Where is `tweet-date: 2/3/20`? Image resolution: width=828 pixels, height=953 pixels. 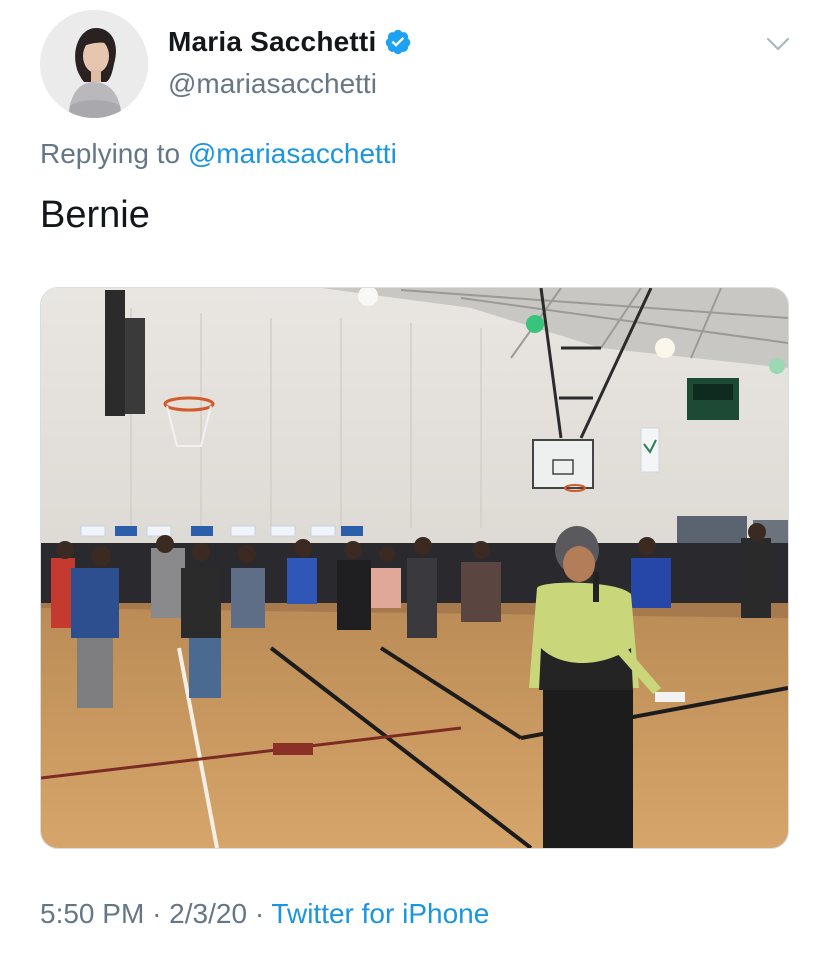 tweet-date: 2/3/20 is located at coordinates (208, 913).